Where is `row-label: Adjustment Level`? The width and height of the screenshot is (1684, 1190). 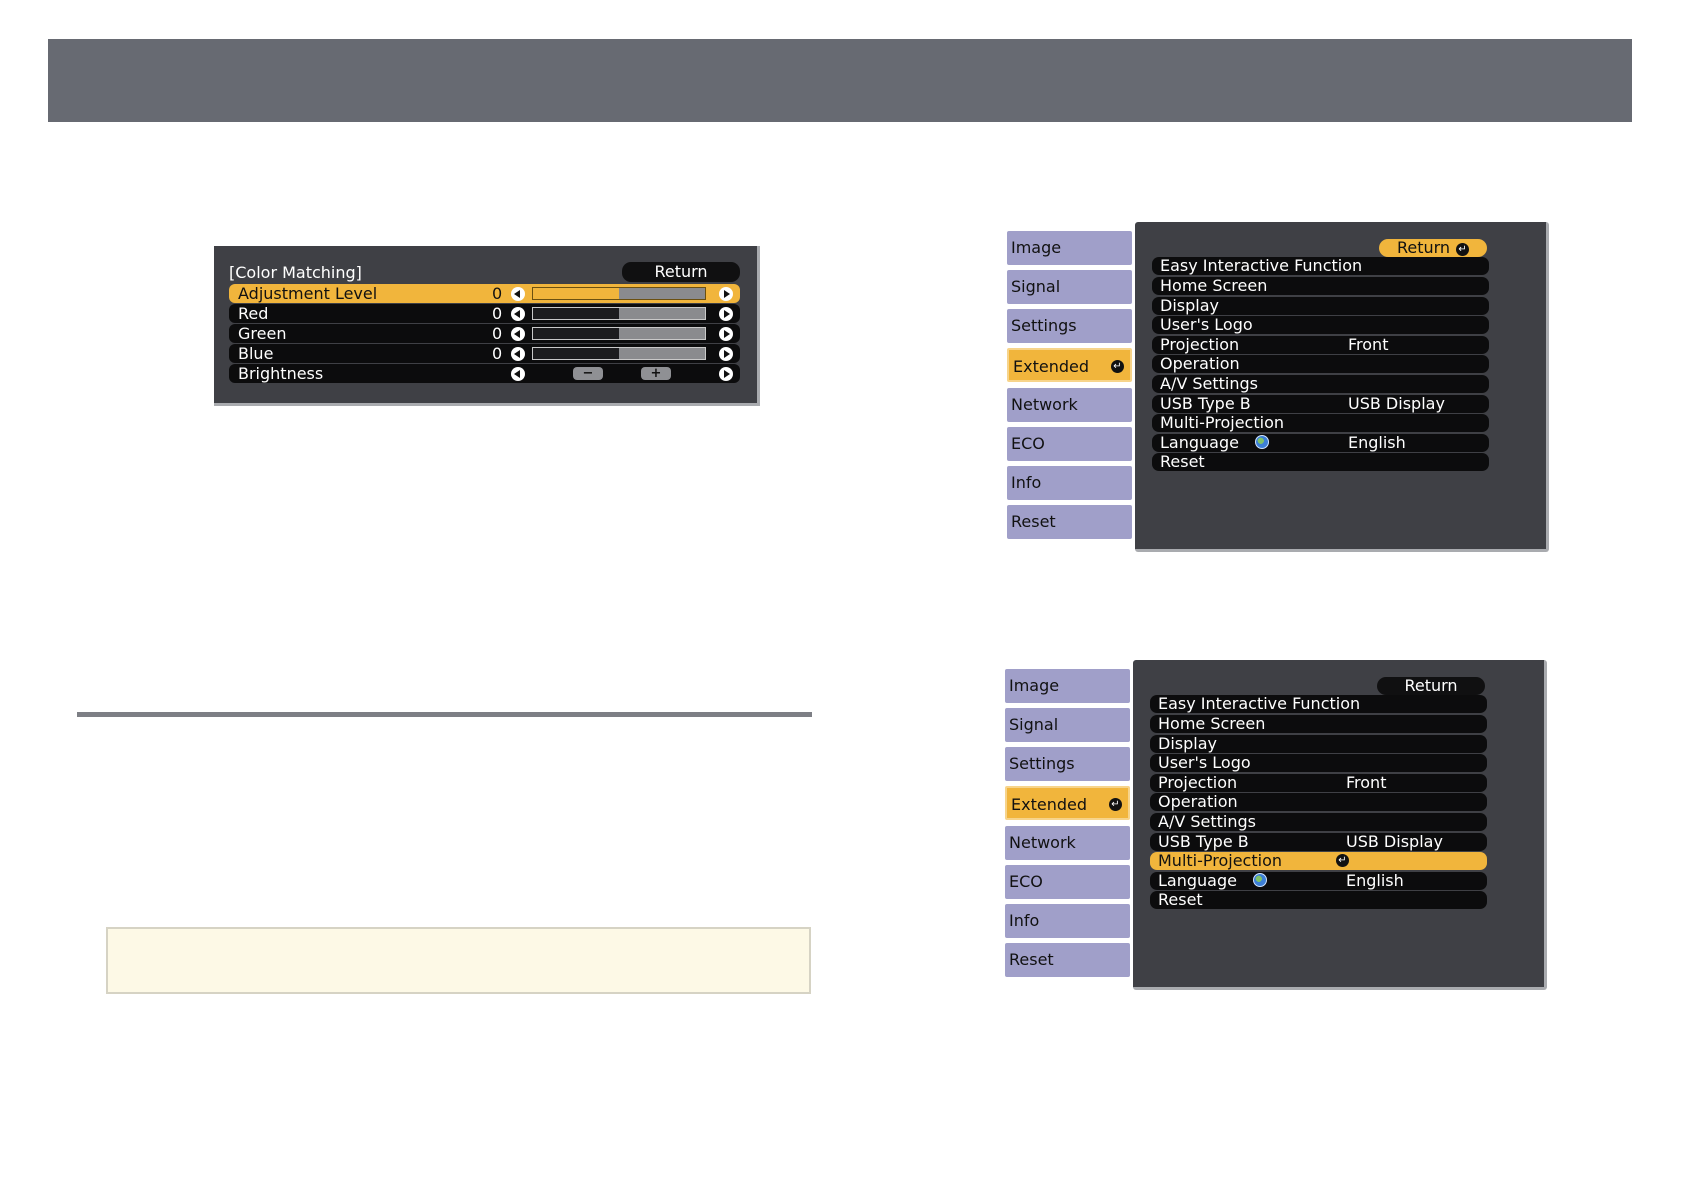
row-label: Adjustment Level is located at coordinates (308, 293).